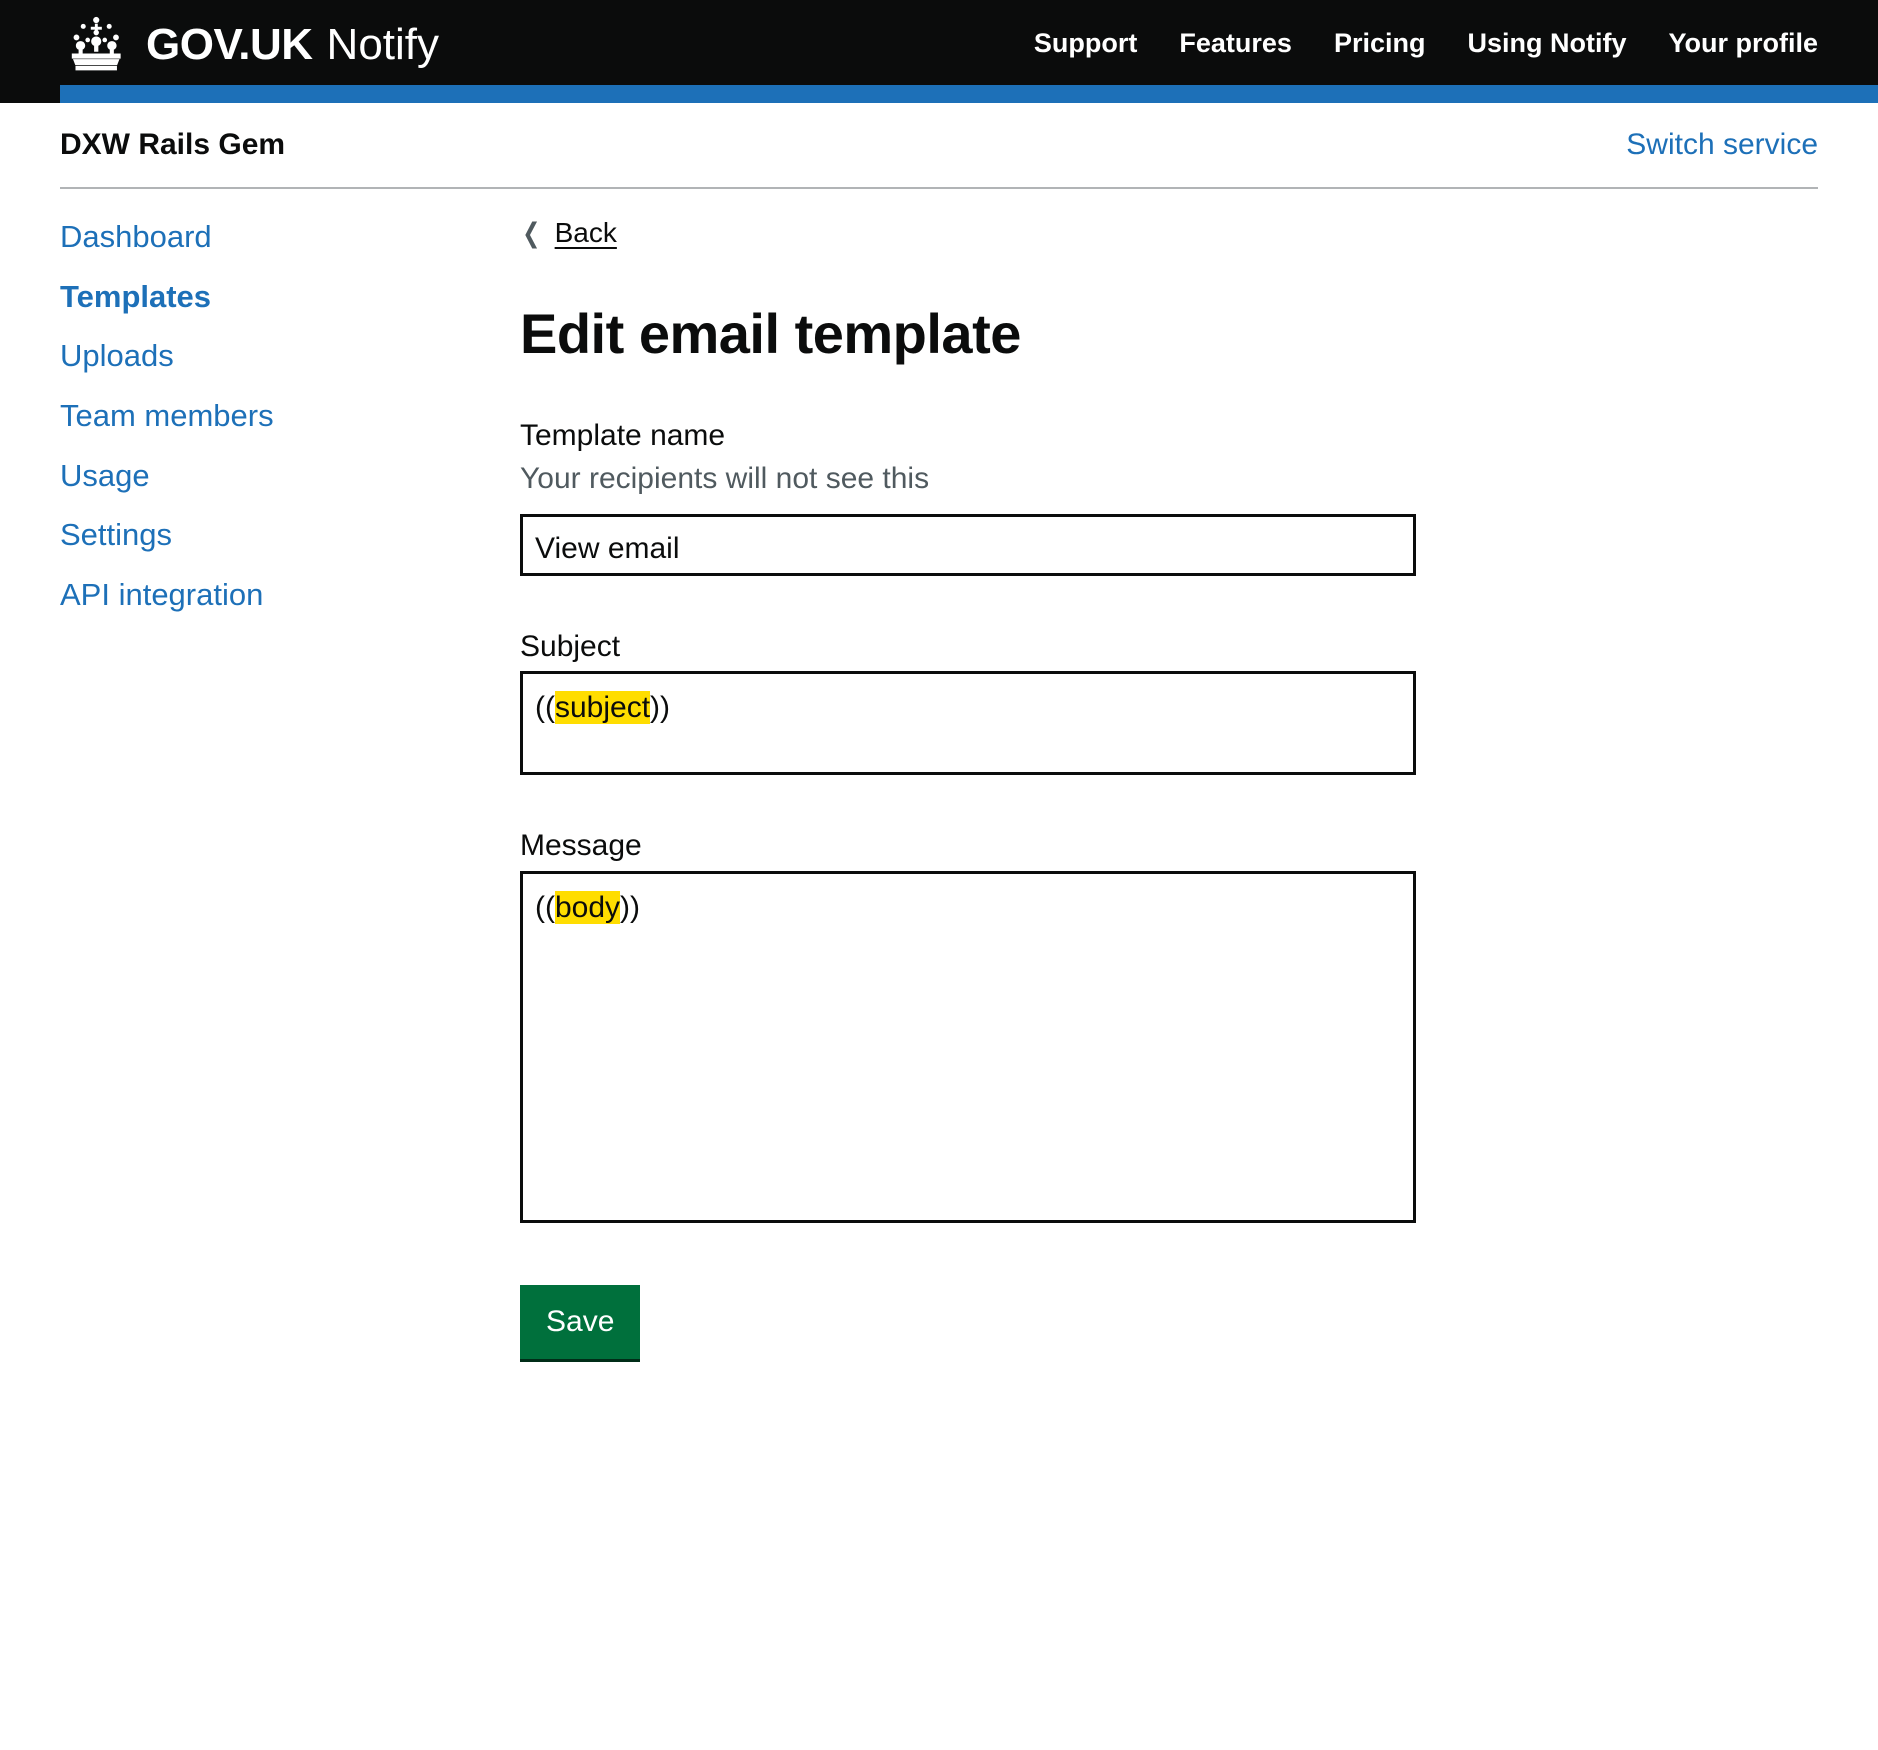 The image size is (1878, 1750). I want to click on brand-product-text: Notify, so click(383, 44).